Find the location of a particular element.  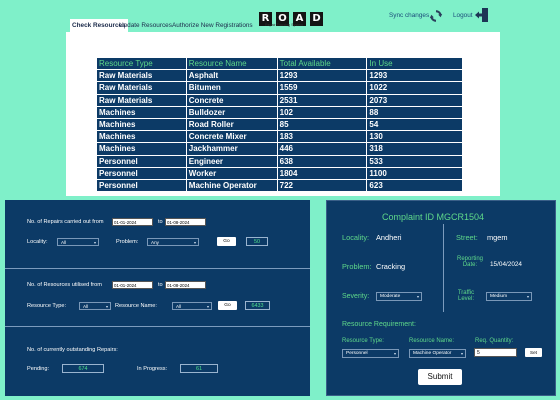

column-header: Total Available is located at coordinates (322, 63).